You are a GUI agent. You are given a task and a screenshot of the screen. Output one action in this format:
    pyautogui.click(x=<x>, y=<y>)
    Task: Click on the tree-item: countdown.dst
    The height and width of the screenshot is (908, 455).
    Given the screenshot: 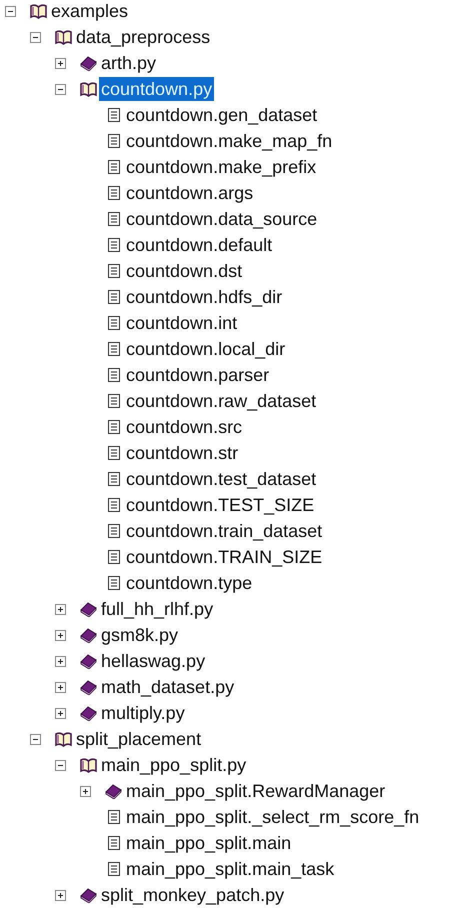 What is the action you would take?
    pyautogui.click(x=184, y=271)
    